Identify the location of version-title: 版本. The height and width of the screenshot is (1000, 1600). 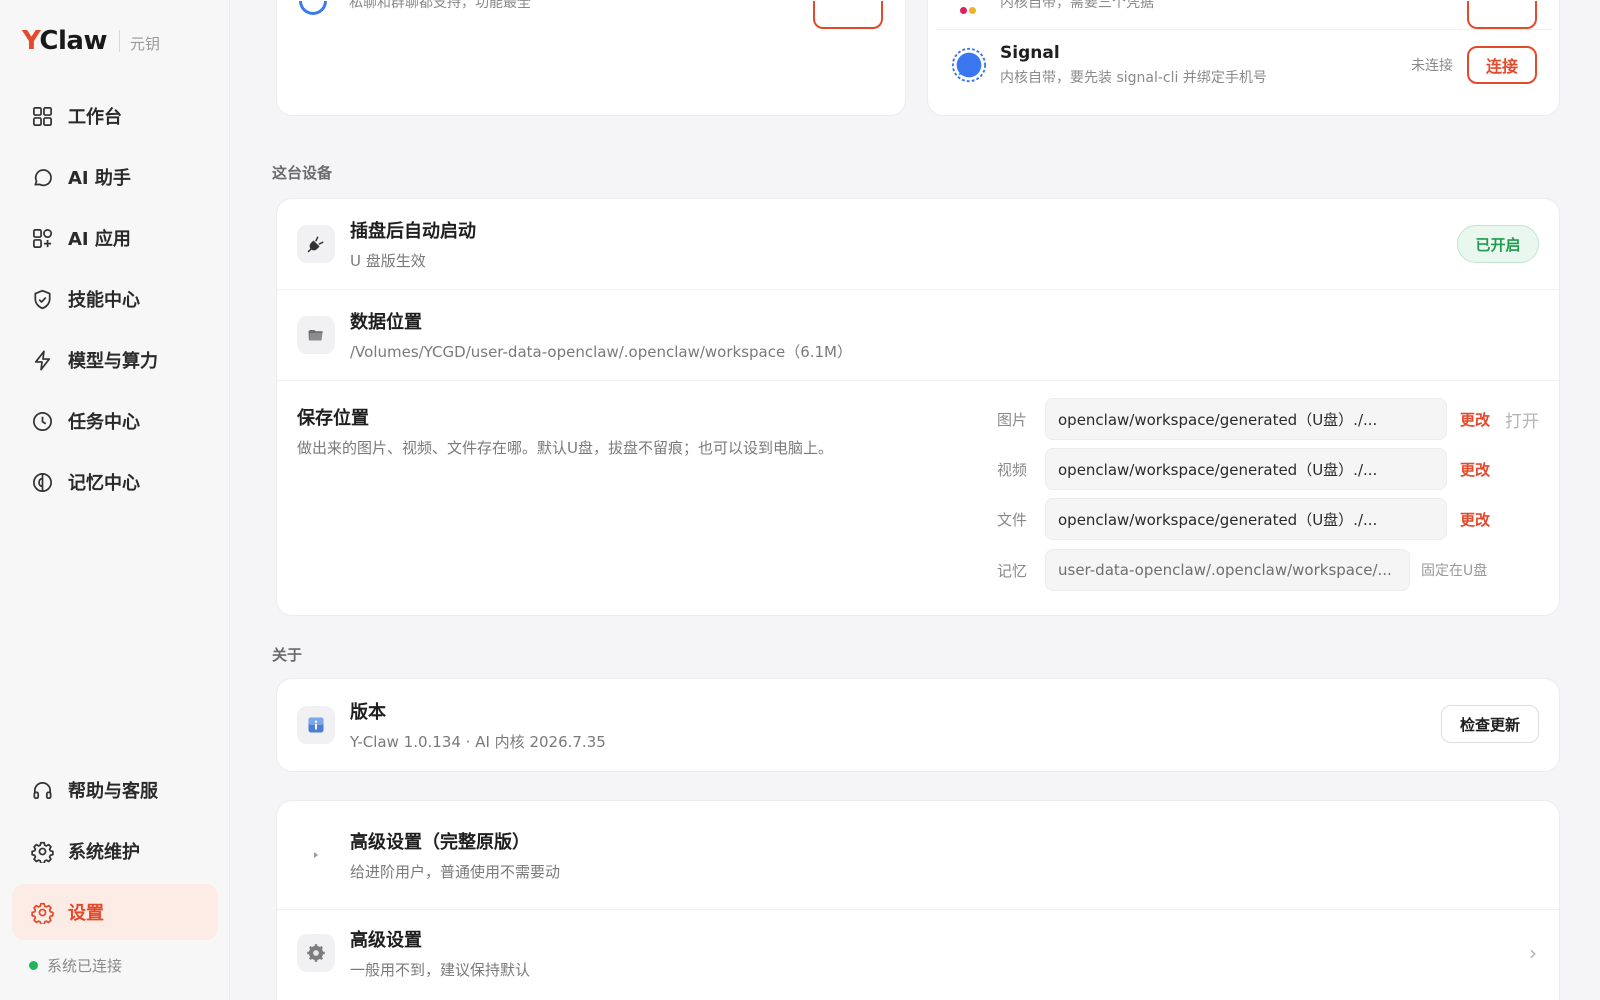
(368, 712).